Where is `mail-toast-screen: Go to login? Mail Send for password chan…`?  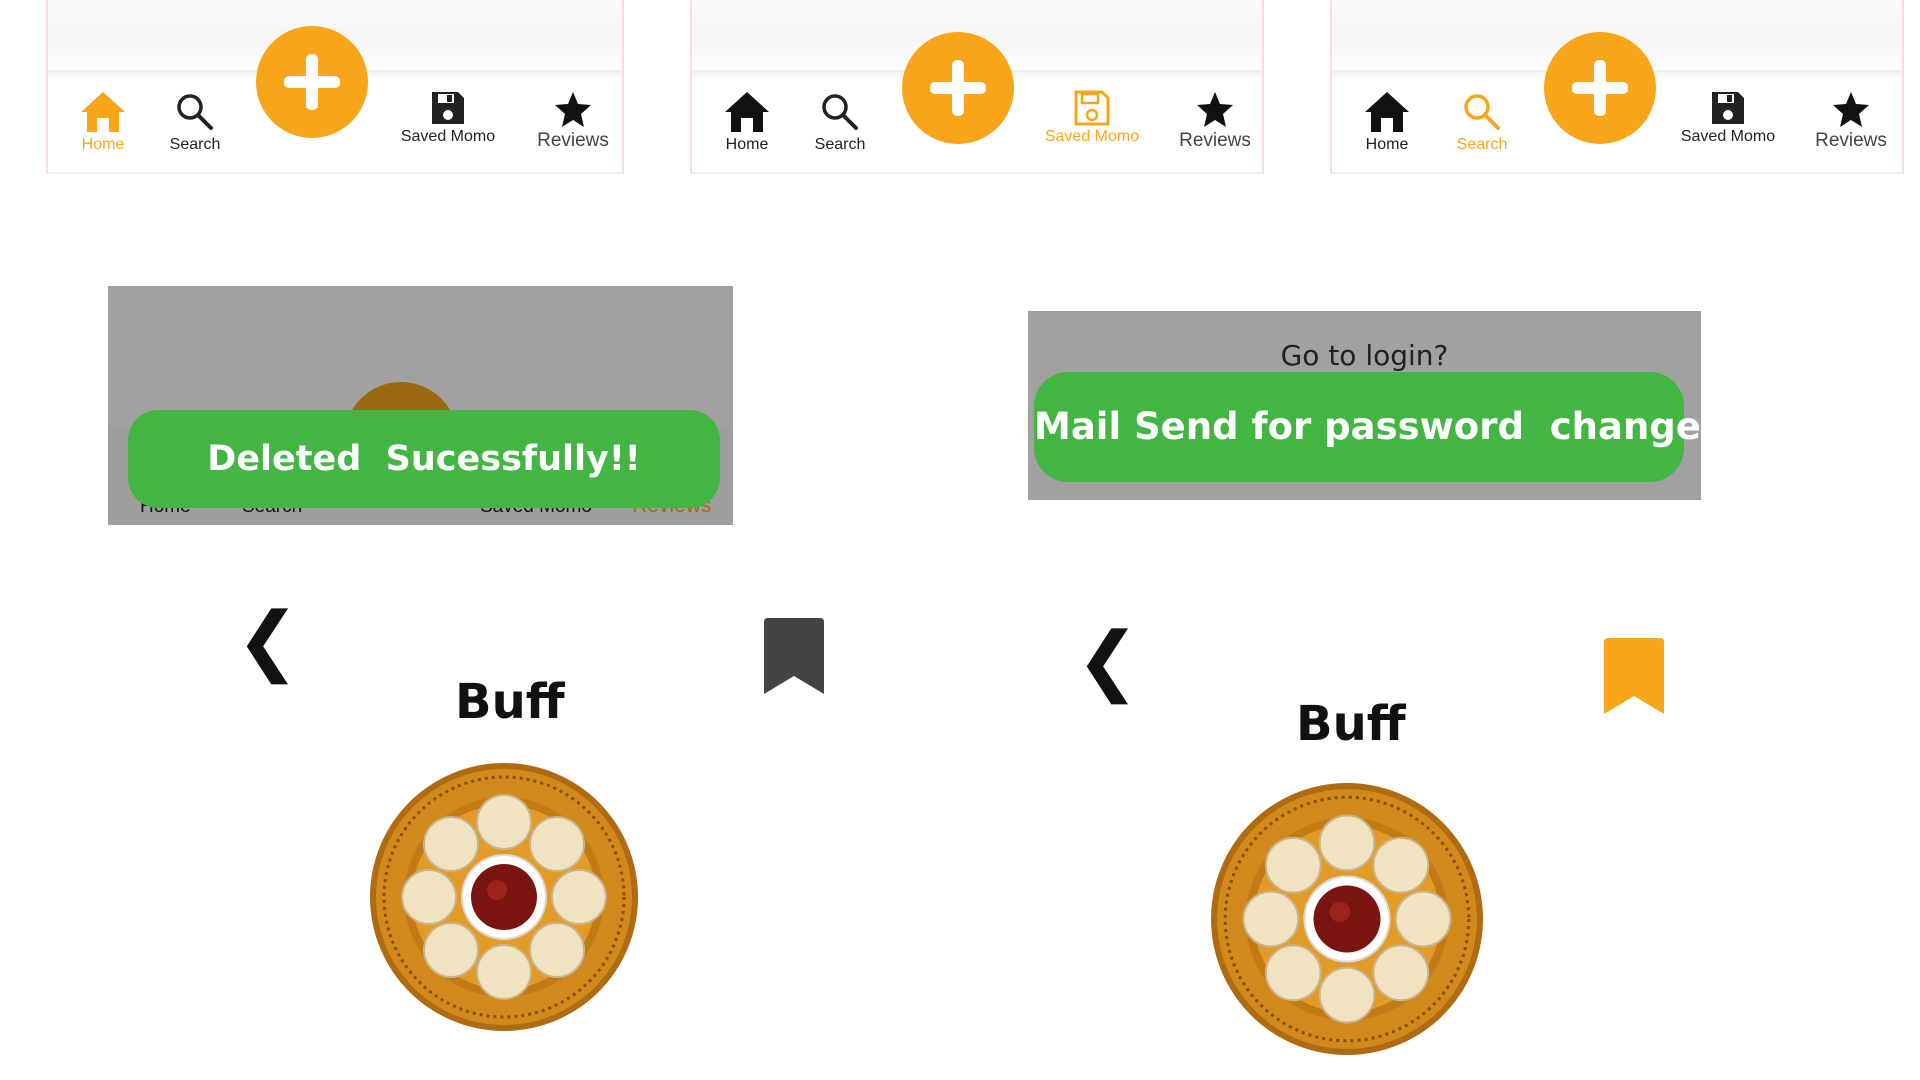 mail-toast-screen: Go to login? Mail Send for password chan… is located at coordinates (1364, 405).